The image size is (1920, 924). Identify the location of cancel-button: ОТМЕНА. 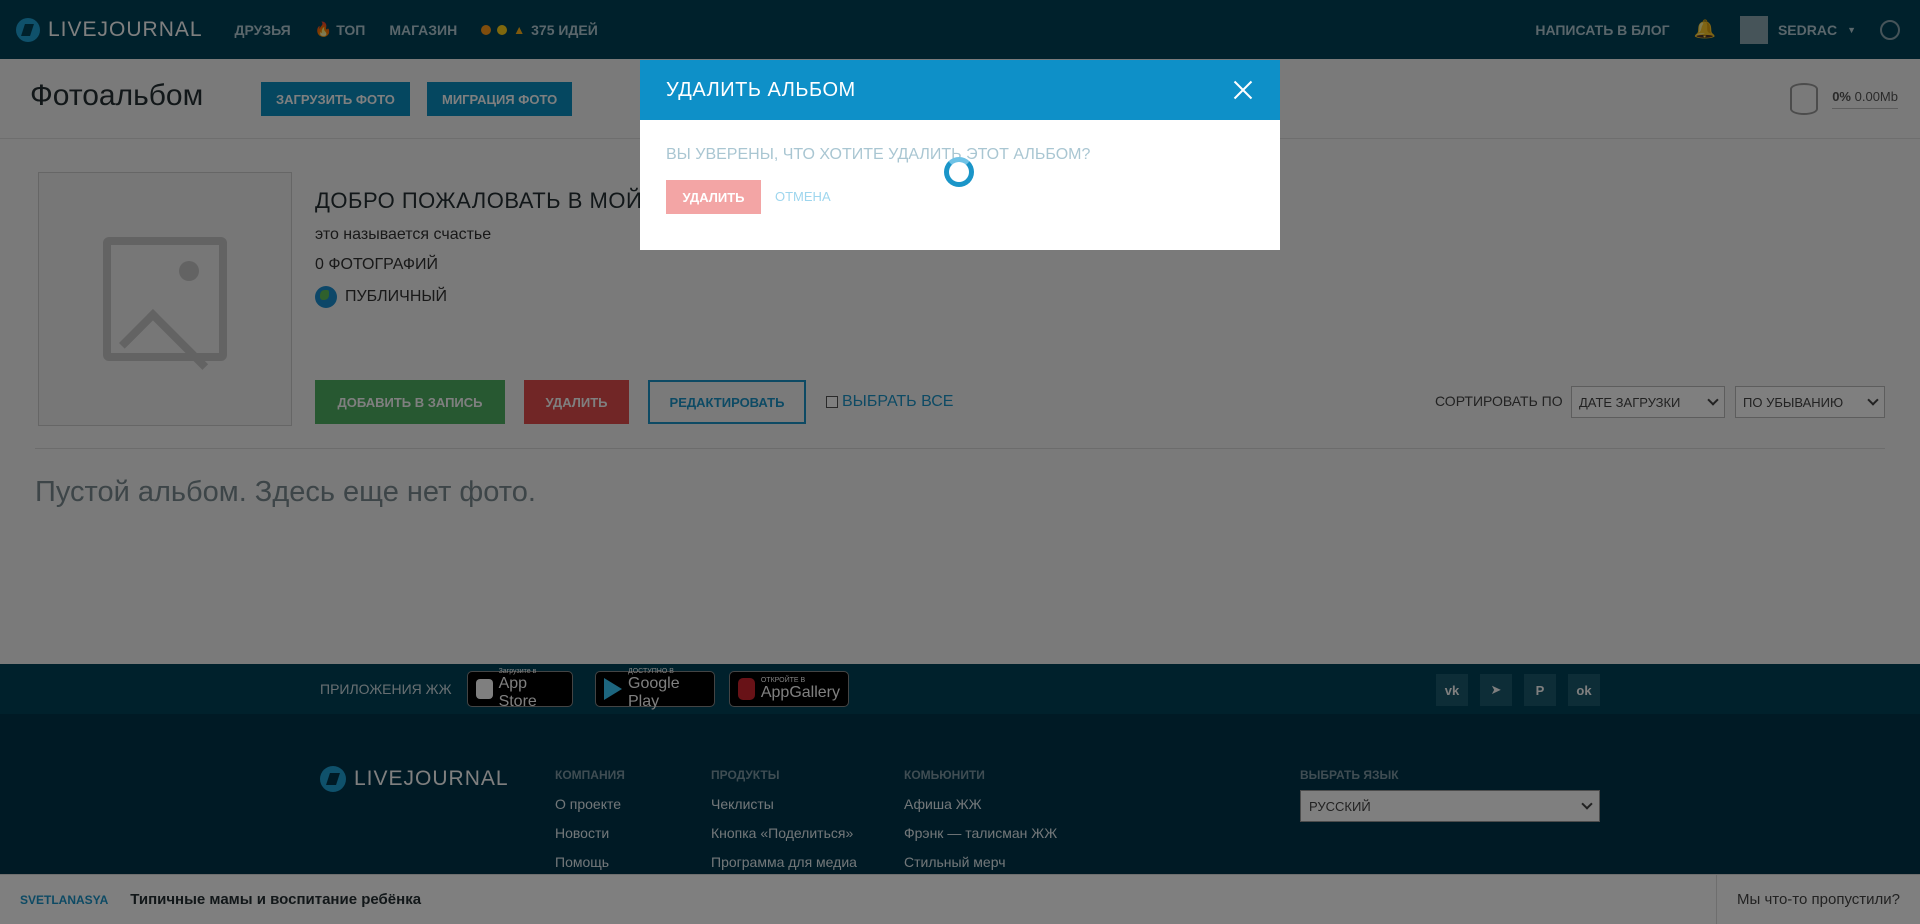
(803, 196).